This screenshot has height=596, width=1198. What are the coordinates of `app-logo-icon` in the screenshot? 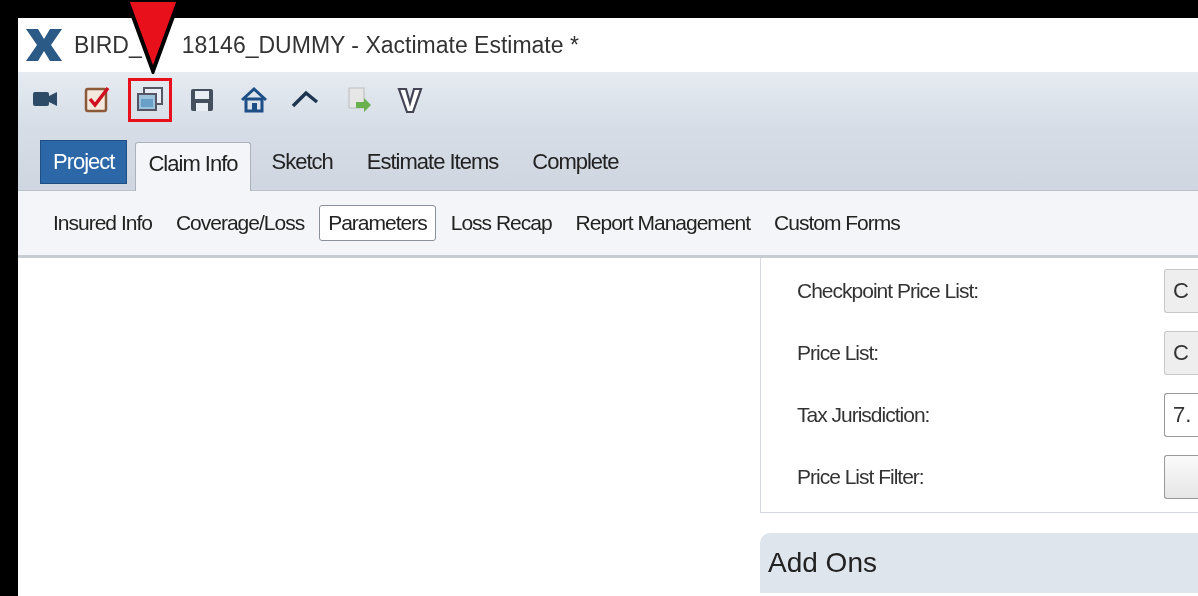 It's located at (44, 45).